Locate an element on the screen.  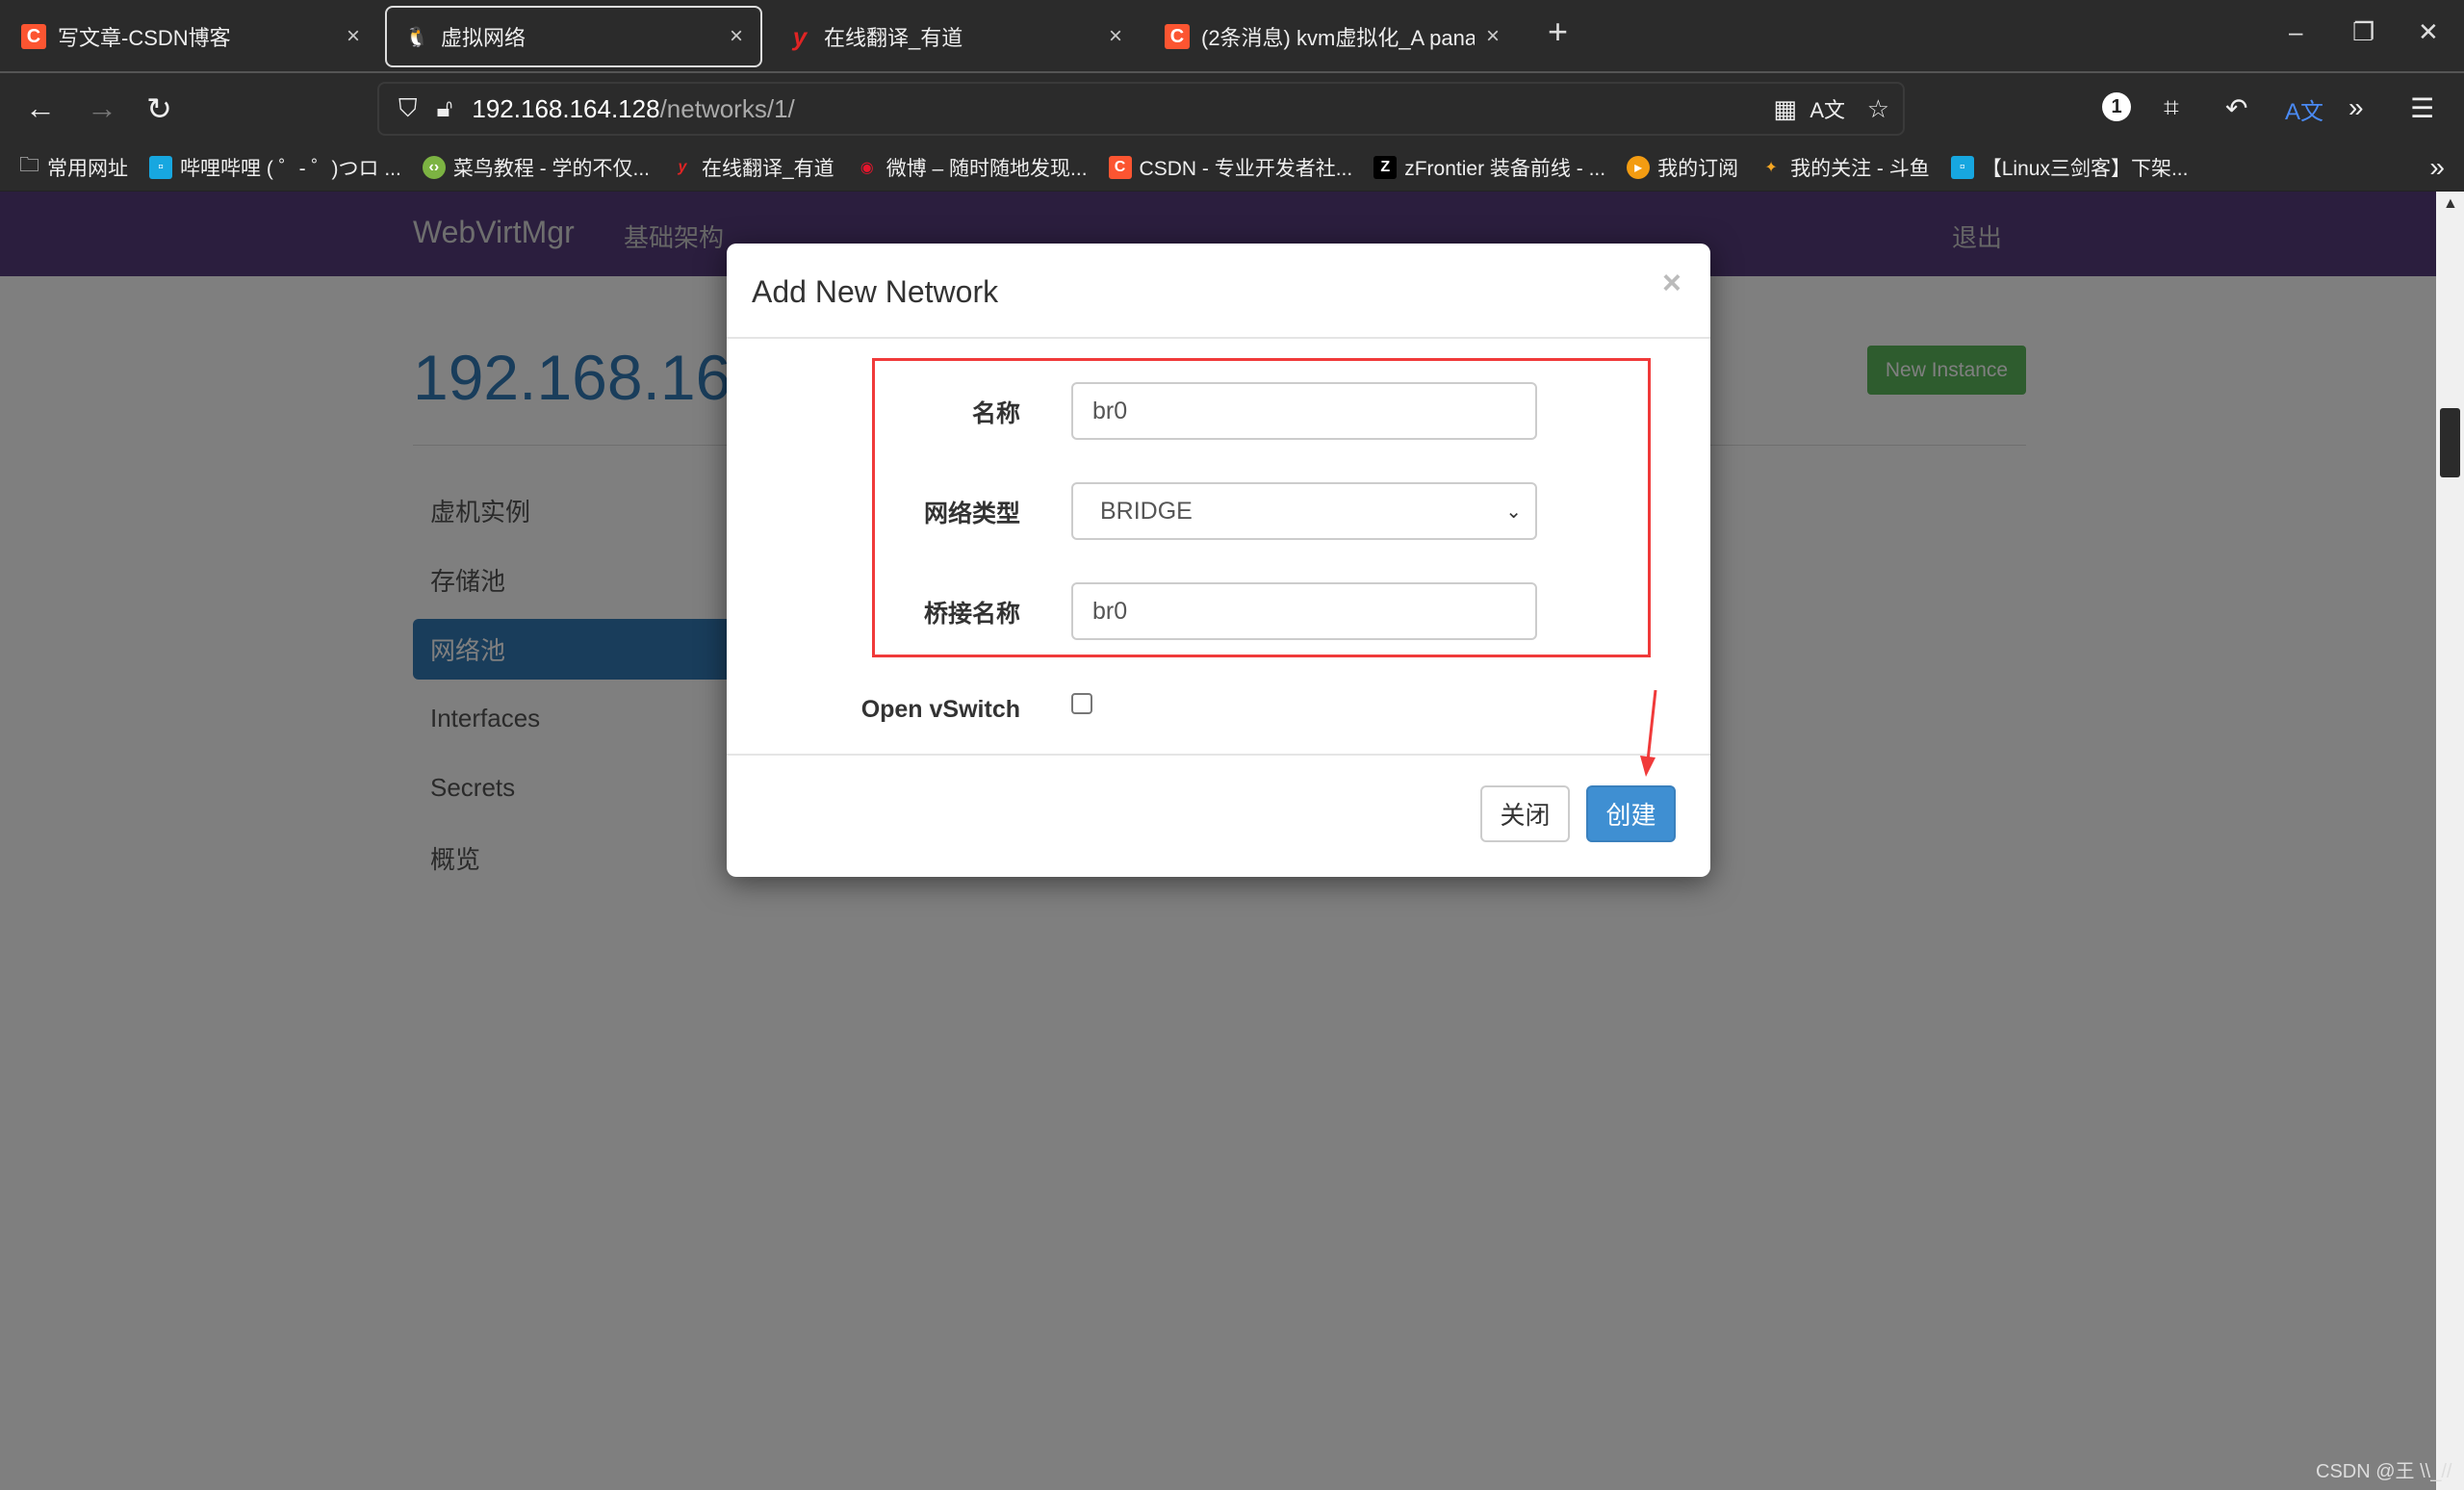
weibo-icon: ◉ is located at coordinates (867, 168).